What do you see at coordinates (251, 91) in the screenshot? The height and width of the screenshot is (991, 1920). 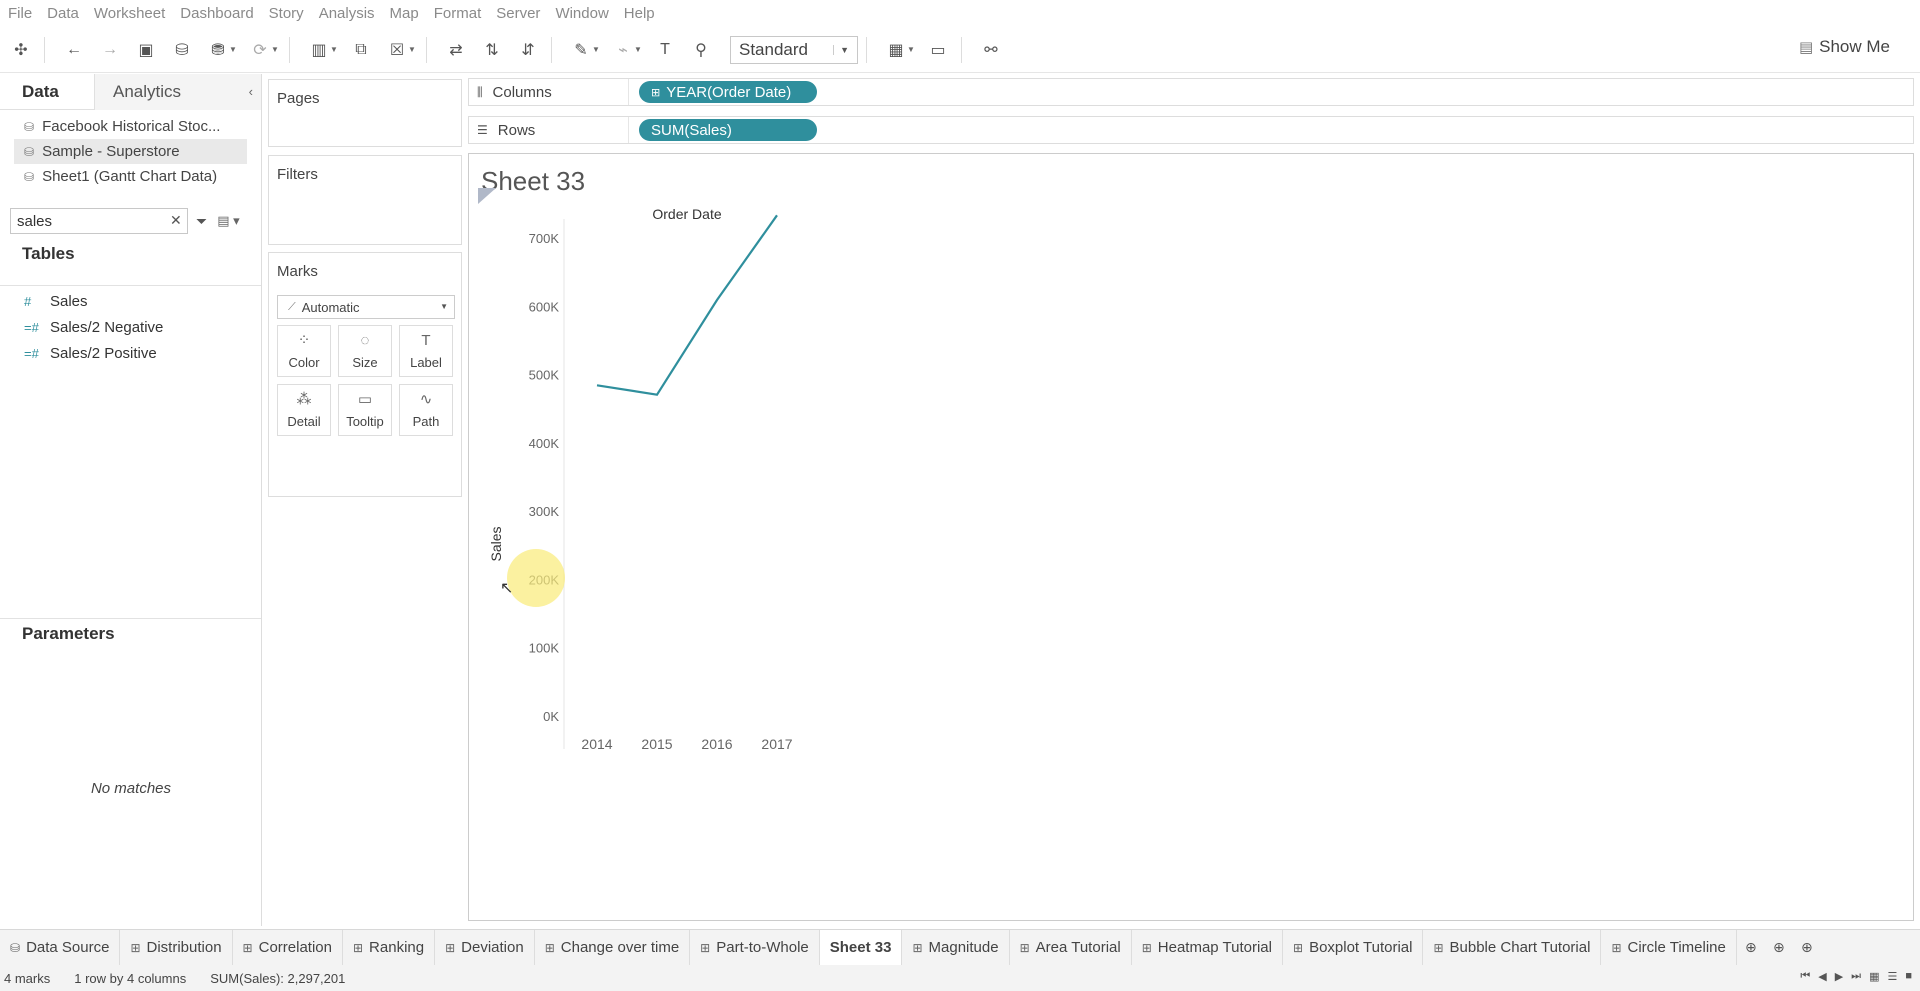 I see `collapse-pane-icon: ‹` at bounding box center [251, 91].